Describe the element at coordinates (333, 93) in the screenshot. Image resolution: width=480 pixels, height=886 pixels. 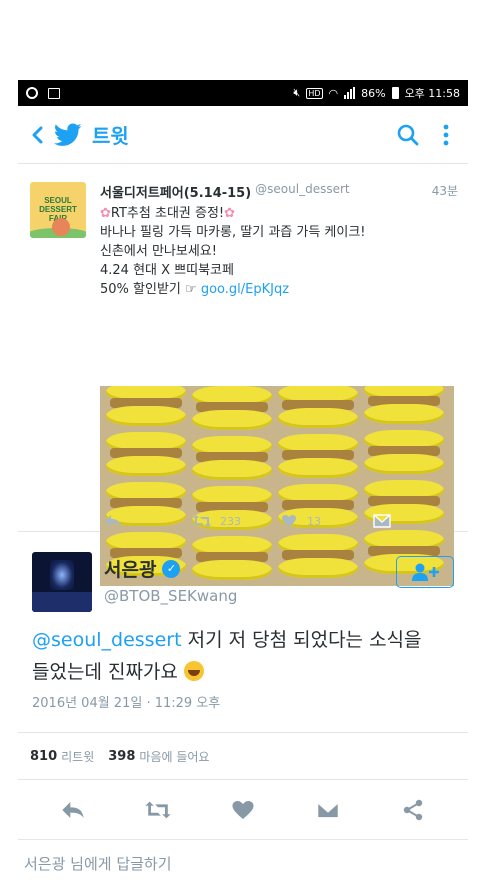
I see `wifi-icon: ◠` at that location.